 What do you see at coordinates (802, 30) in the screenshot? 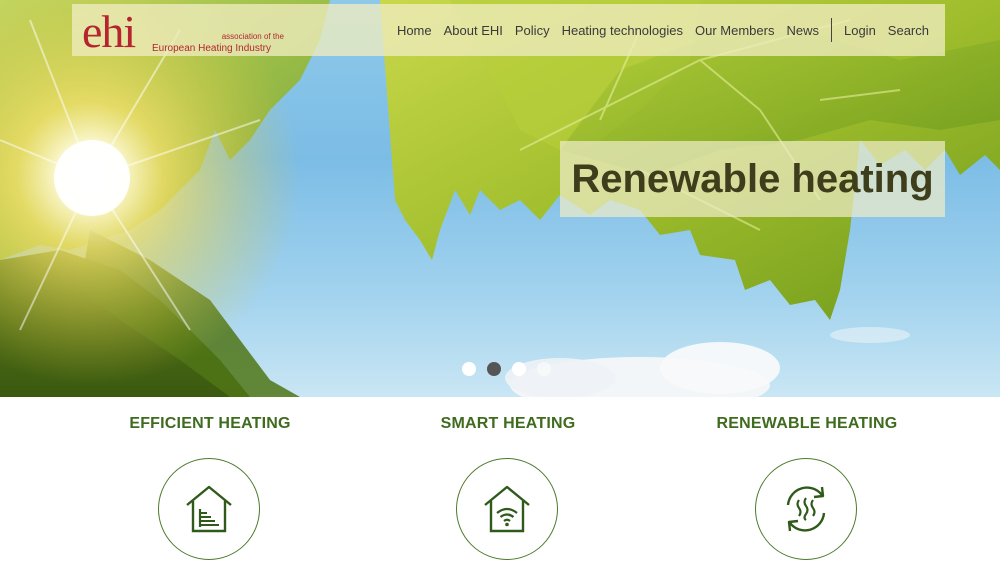
I see `nav-news: News` at bounding box center [802, 30].